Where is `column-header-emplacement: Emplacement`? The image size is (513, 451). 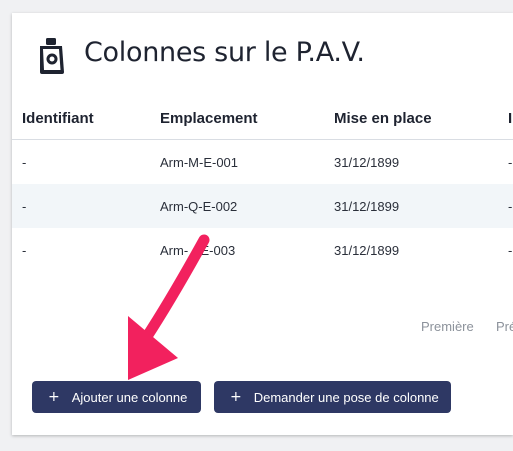 column-header-emplacement: Emplacement is located at coordinates (209, 118).